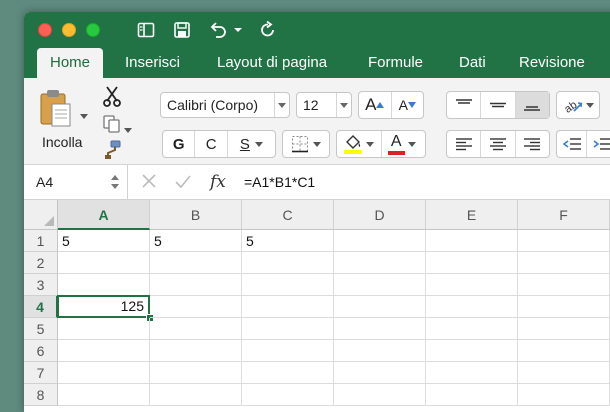 The width and height of the screenshot is (610, 412). What do you see at coordinates (128, 129) in the screenshot?
I see `copy-dropdown-icon` at bounding box center [128, 129].